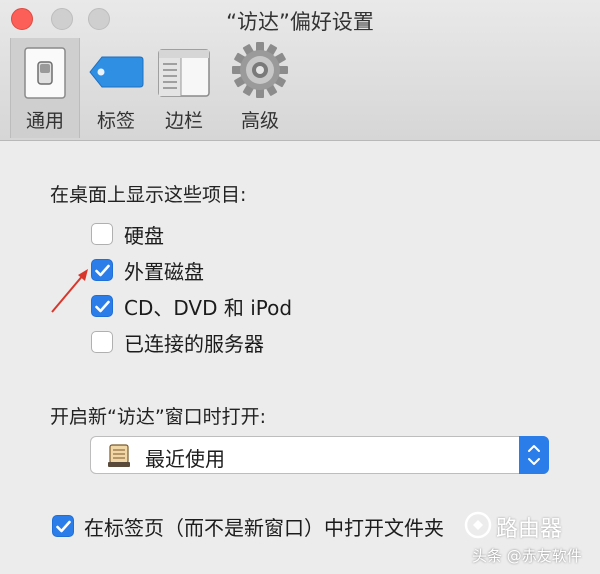 The height and width of the screenshot is (574, 600). What do you see at coordinates (184, 75) in the screenshot?
I see `sidebar-icon` at bounding box center [184, 75].